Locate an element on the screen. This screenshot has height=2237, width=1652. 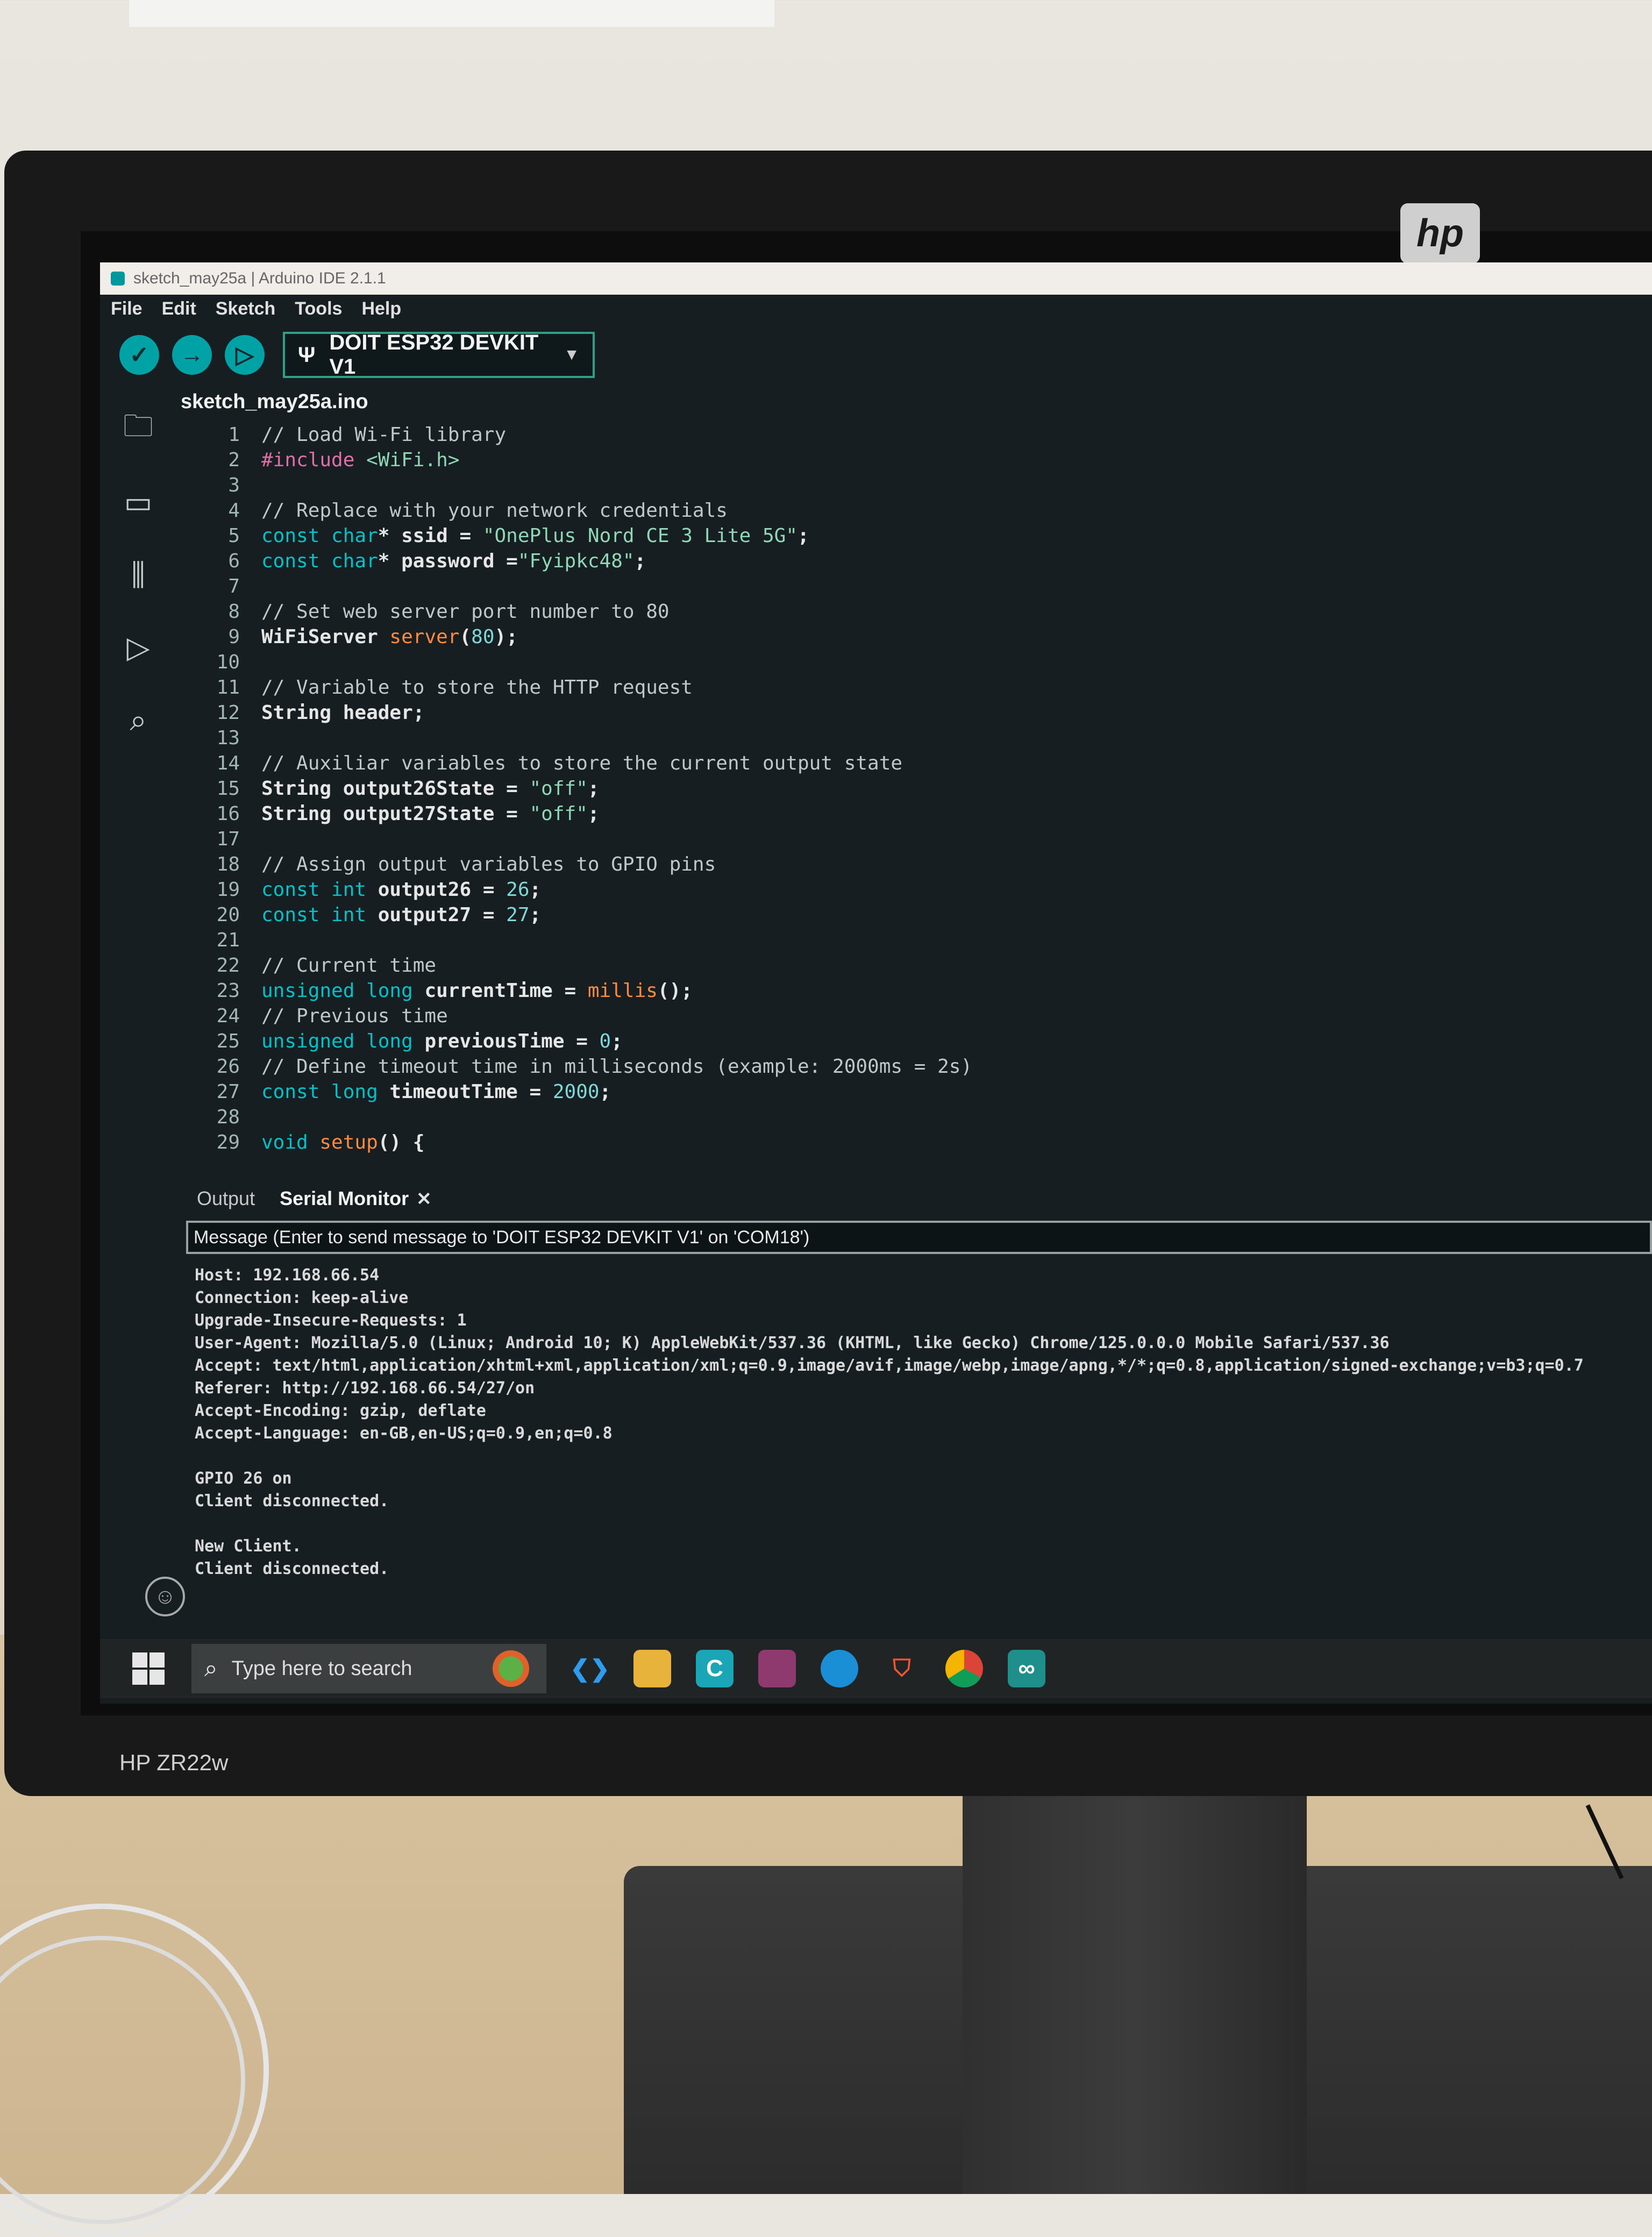
edge-icon is located at coordinates (839, 1669).